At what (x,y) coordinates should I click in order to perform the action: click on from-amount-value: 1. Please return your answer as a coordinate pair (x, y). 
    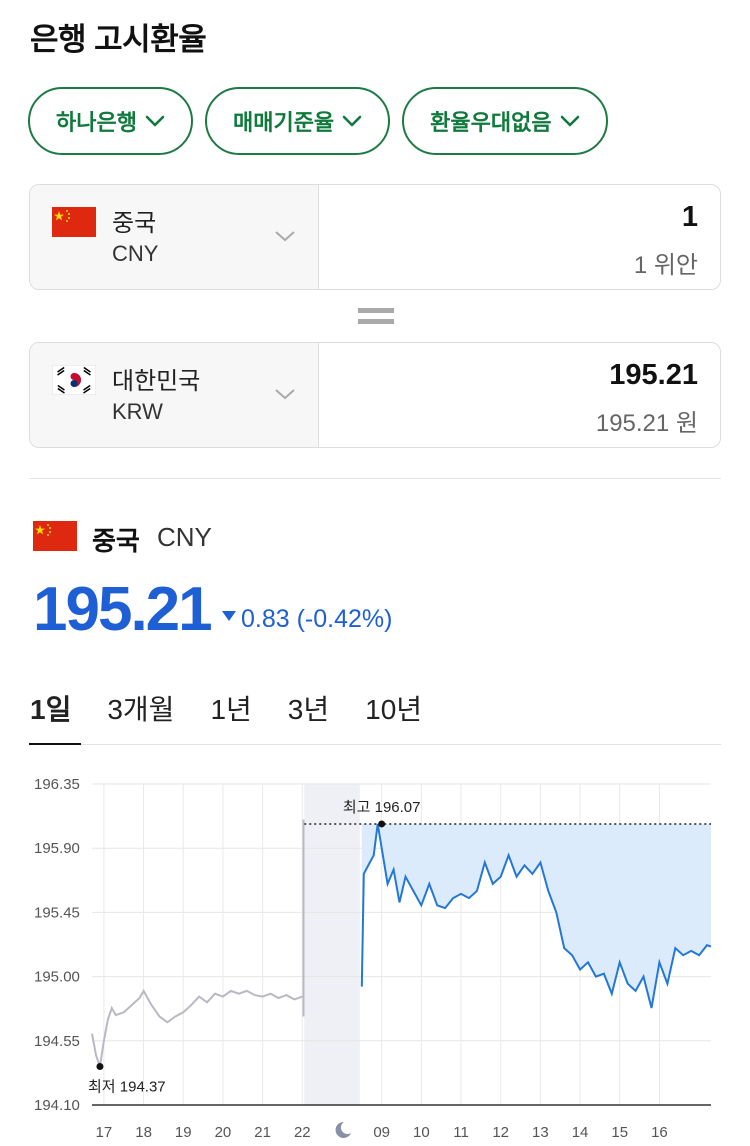
    Looking at the image, I should click on (689, 217).